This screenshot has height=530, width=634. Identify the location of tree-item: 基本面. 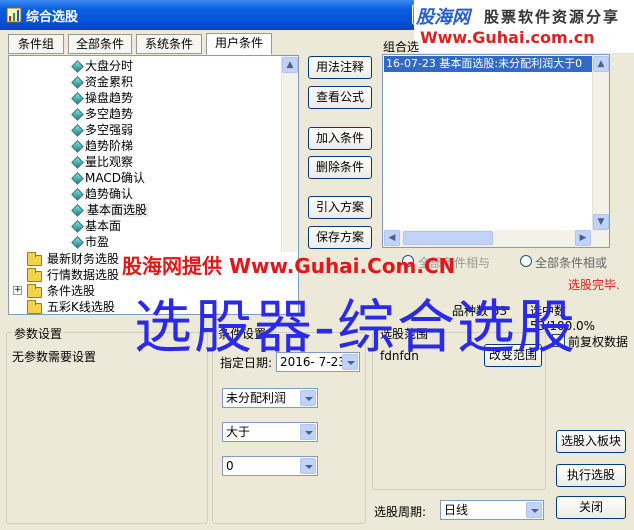
(96, 226).